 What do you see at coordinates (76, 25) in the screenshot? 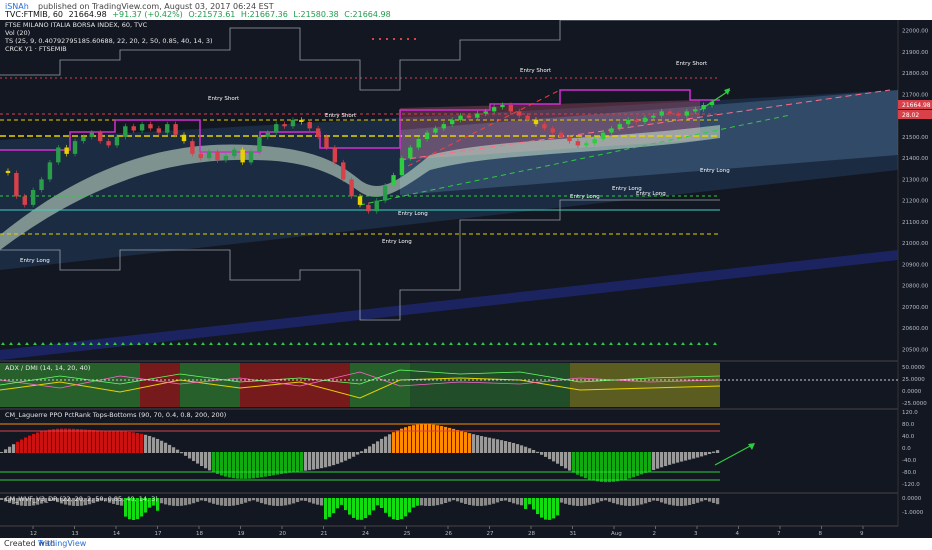
I see `main-title: FTSE MILANO ITALIA BORSA INDEX, 60, TVC` at bounding box center [76, 25].